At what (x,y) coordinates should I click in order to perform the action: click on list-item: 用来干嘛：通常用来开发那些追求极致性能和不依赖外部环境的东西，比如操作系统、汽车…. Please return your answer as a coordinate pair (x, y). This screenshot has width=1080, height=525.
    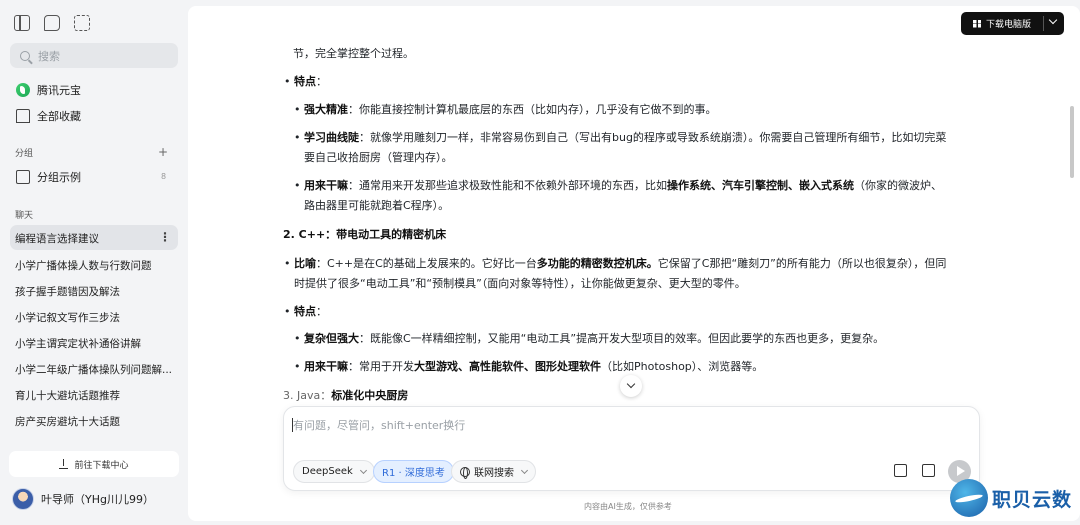
    Looking at the image, I should click on (618, 185).